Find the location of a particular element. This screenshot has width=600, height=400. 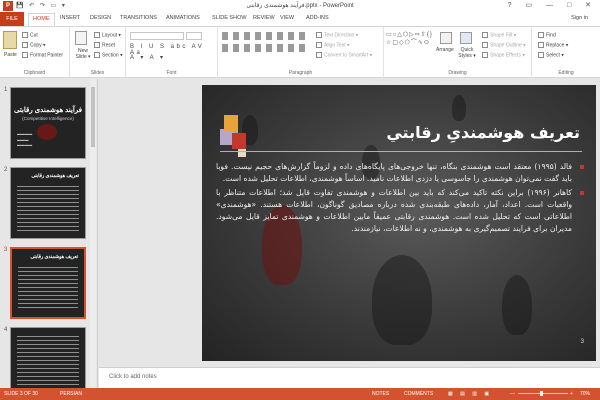

comments-toggle: COMMENTS is located at coordinates (418, 394).